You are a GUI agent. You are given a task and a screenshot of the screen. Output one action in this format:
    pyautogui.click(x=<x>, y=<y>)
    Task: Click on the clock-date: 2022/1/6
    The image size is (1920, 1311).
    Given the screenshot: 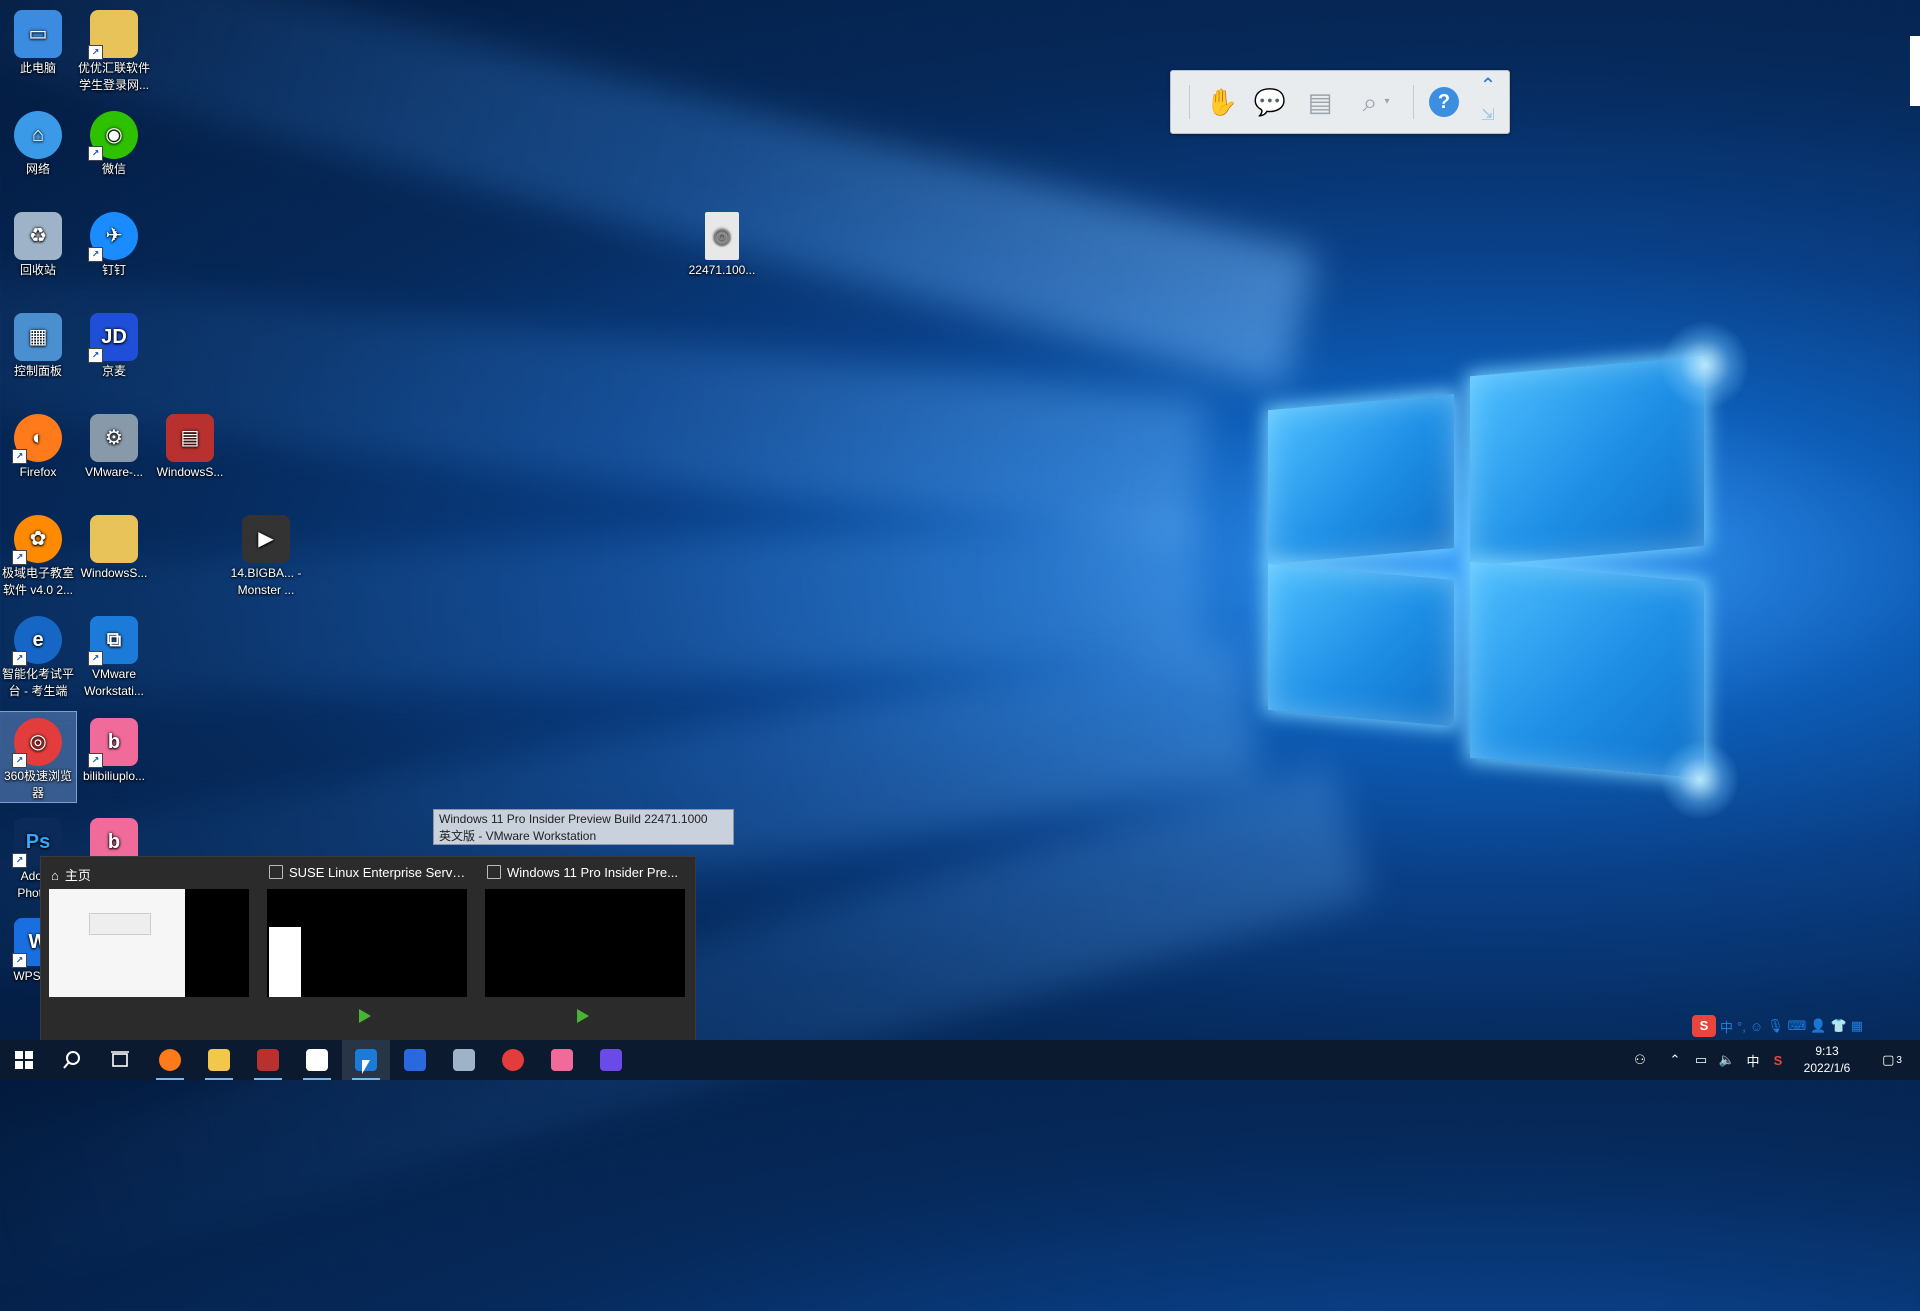 What is the action you would take?
    pyautogui.click(x=1827, y=1068)
    